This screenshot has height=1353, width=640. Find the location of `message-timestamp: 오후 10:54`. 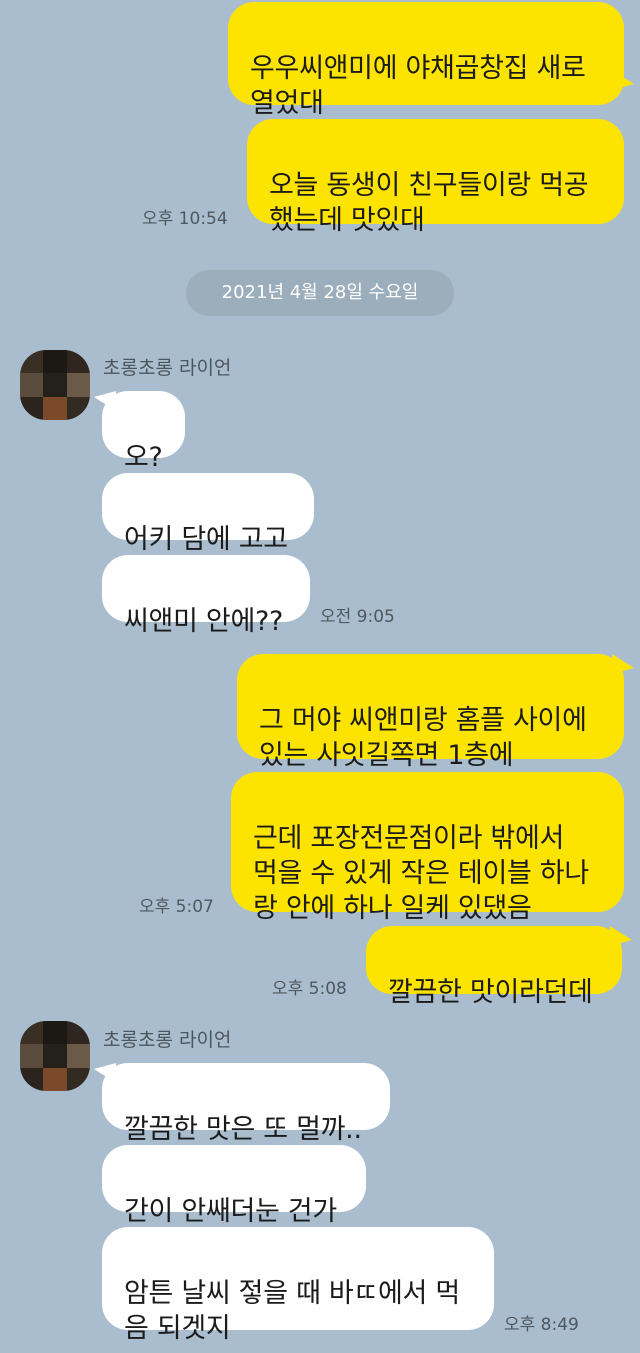

message-timestamp: 오후 10:54 is located at coordinates (185, 219).